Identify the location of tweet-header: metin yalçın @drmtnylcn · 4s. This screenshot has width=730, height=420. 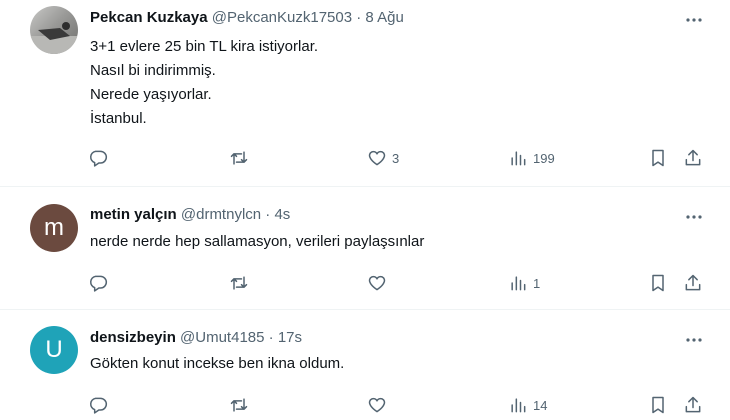
(190, 215).